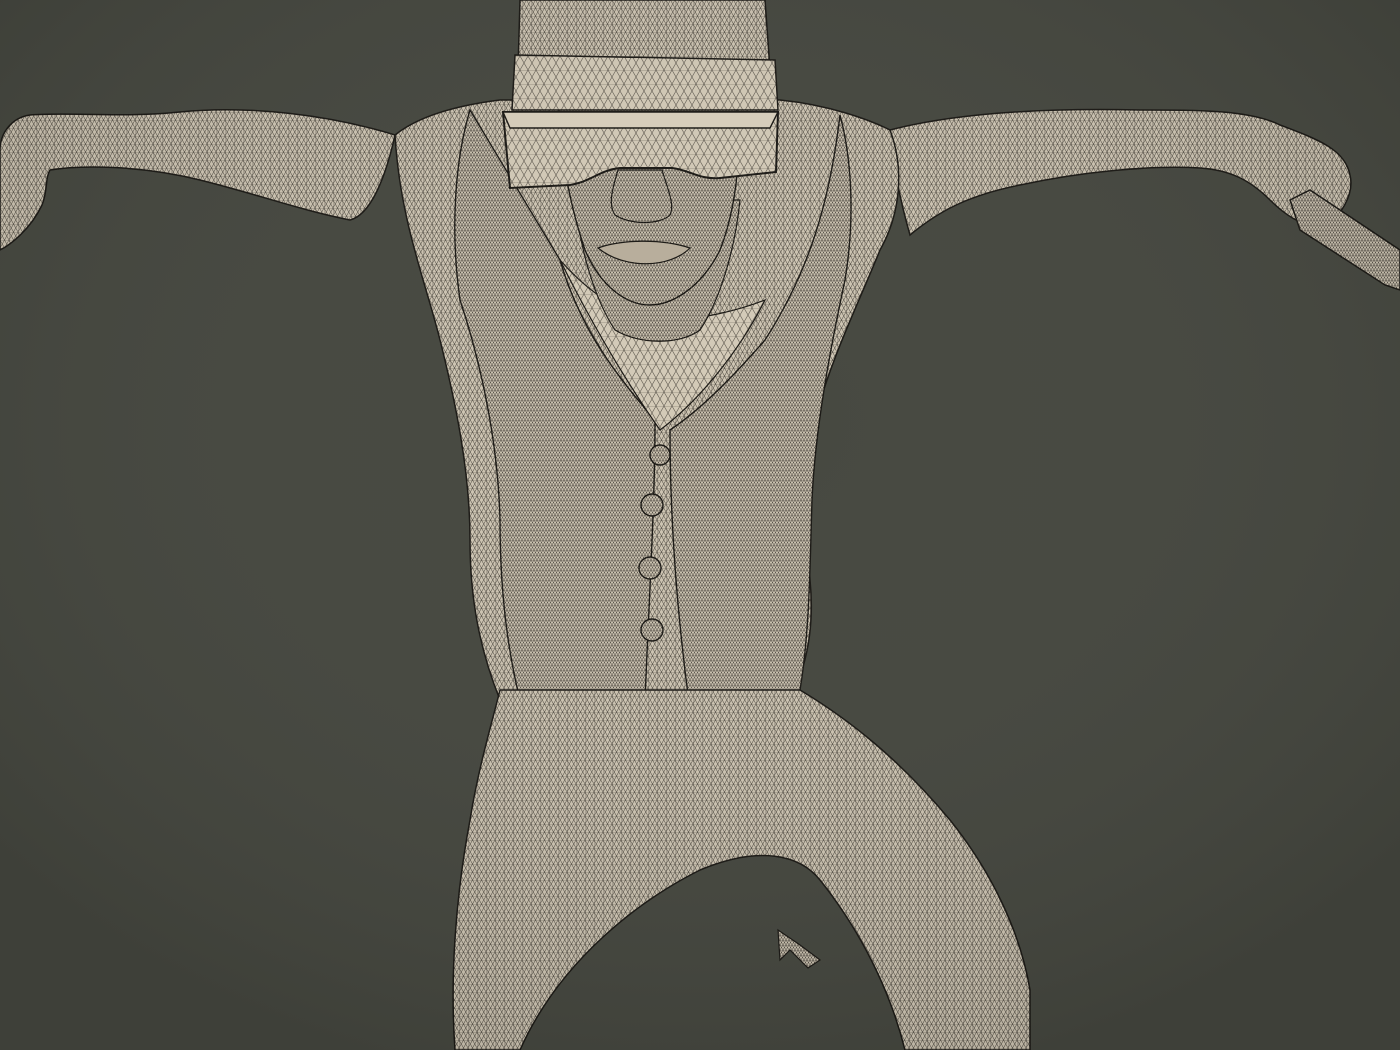  What do you see at coordinates (645, 82) in the screenshot?
I see `hat-band-mesh` at bounding box center [645, 82].